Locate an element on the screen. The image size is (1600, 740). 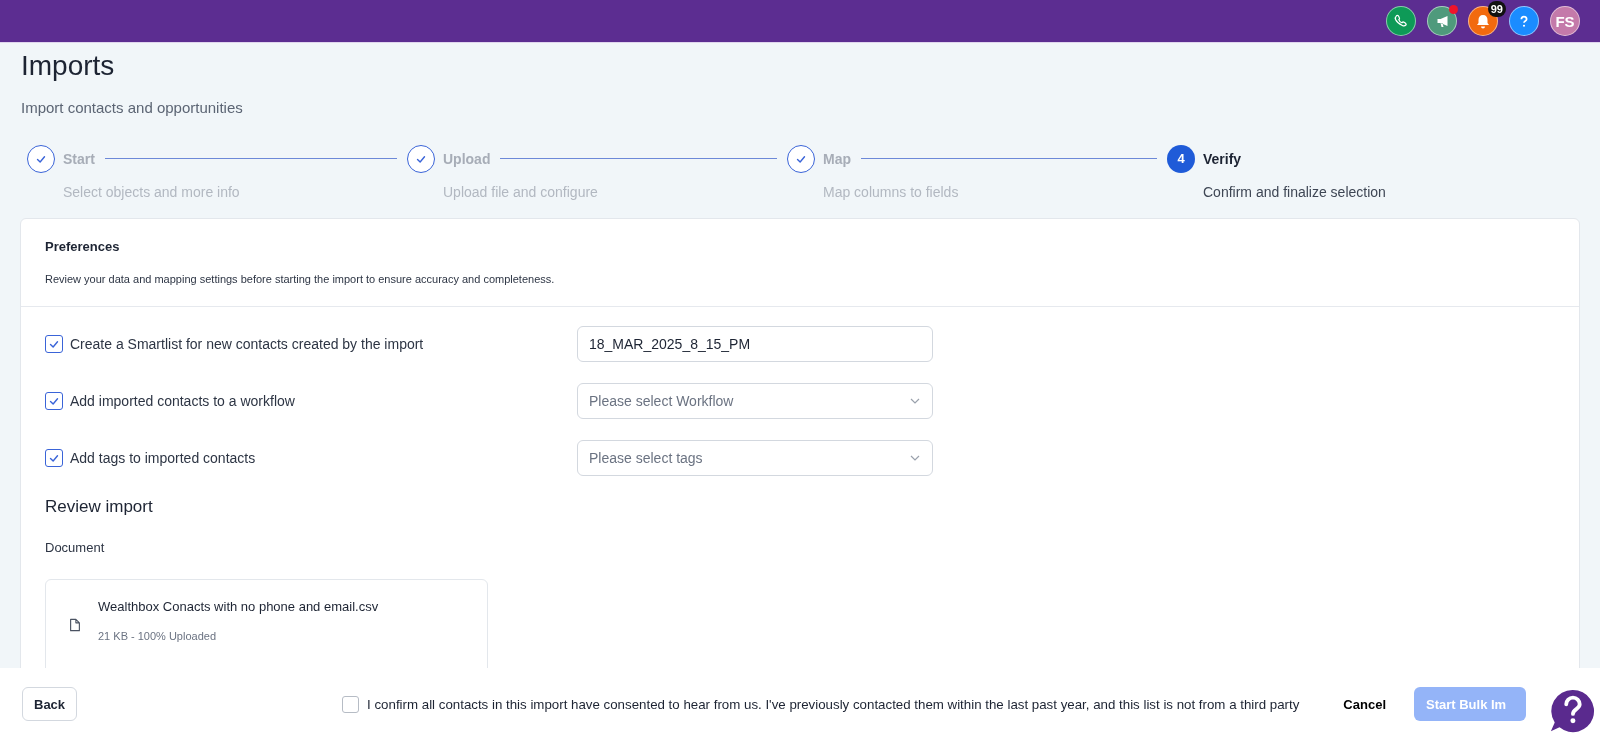
step-label: Upload is located at coordinates (467, 158).